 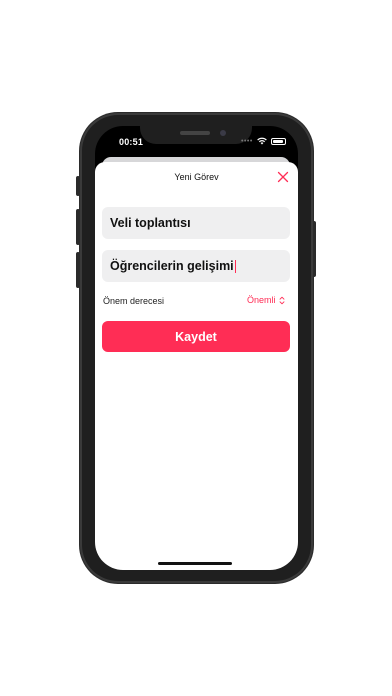 What do you see at coordinates (131, 142) in the screenshot?
I see `status-time: 00:51` at bounding box center [131, 142].